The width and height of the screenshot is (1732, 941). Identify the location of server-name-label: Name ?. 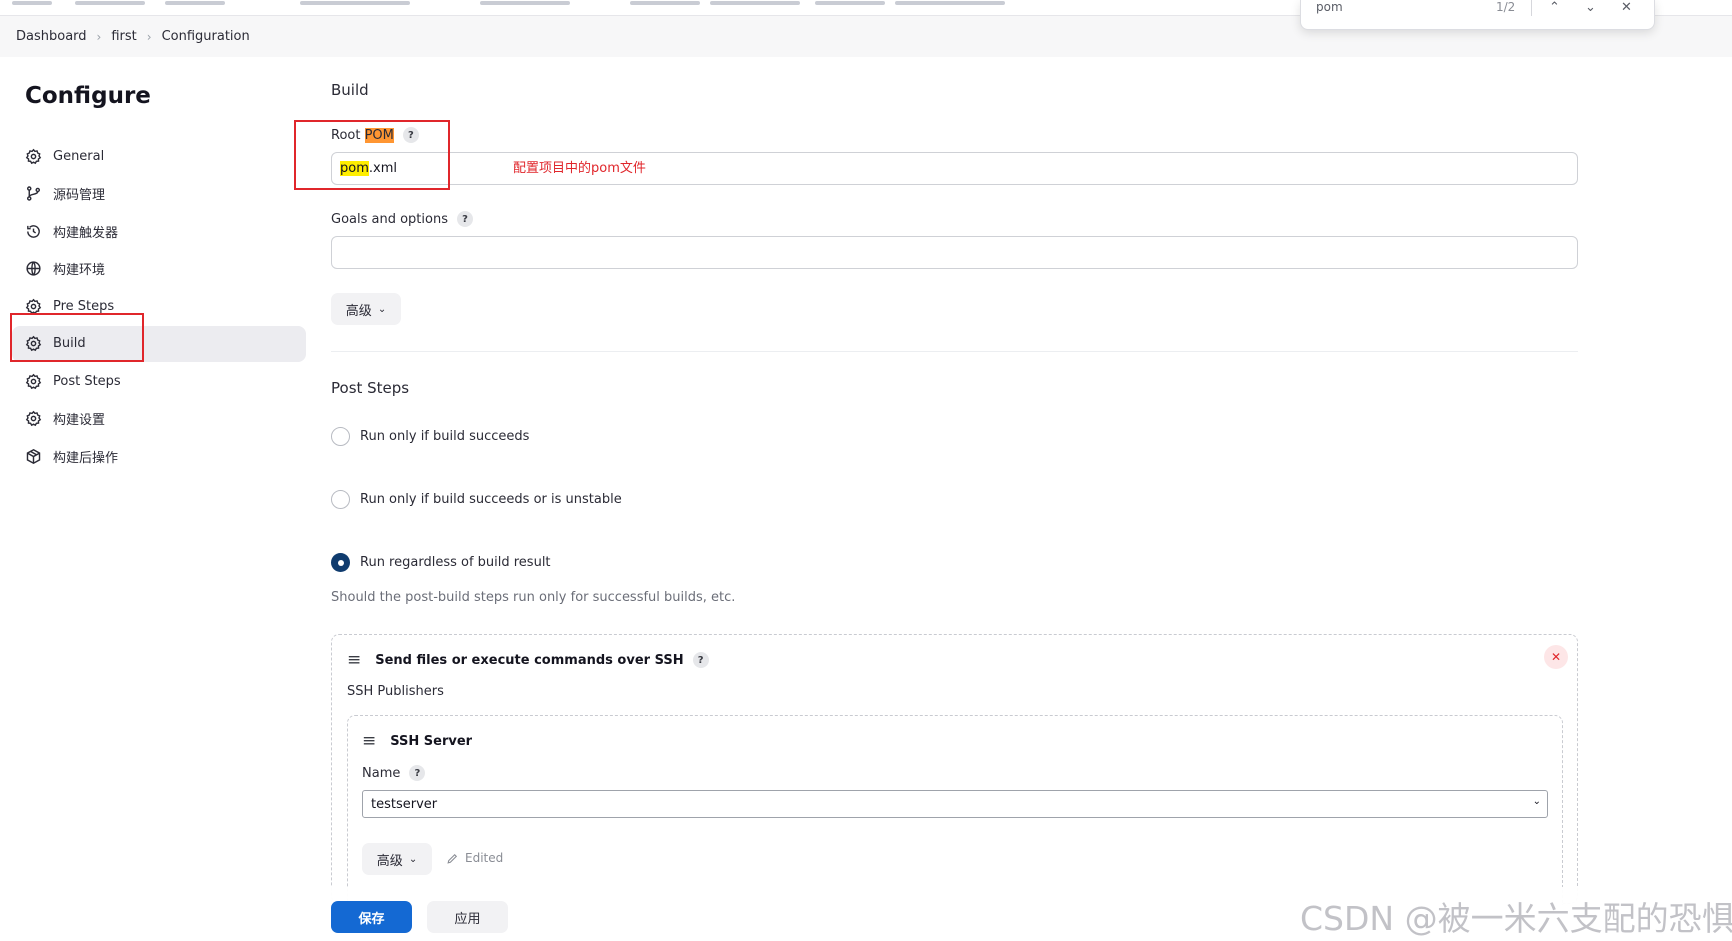
(394, 773).